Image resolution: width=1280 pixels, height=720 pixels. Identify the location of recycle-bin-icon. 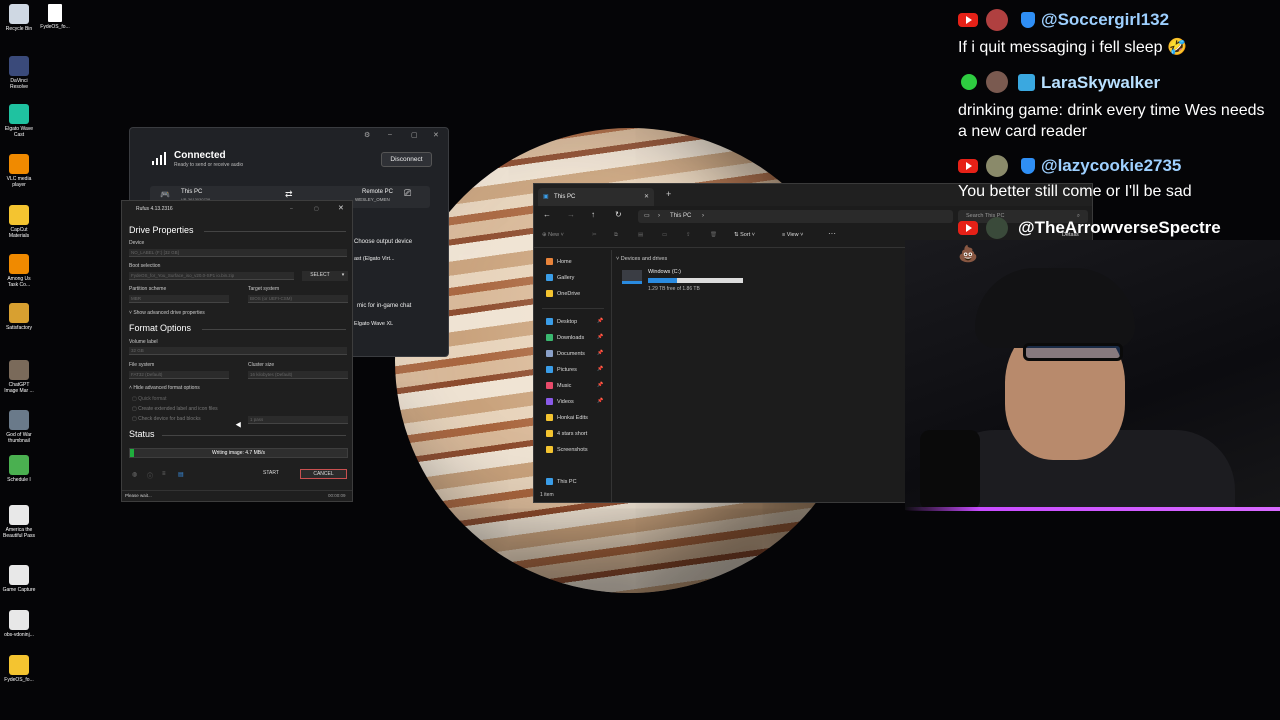
(19, 14).